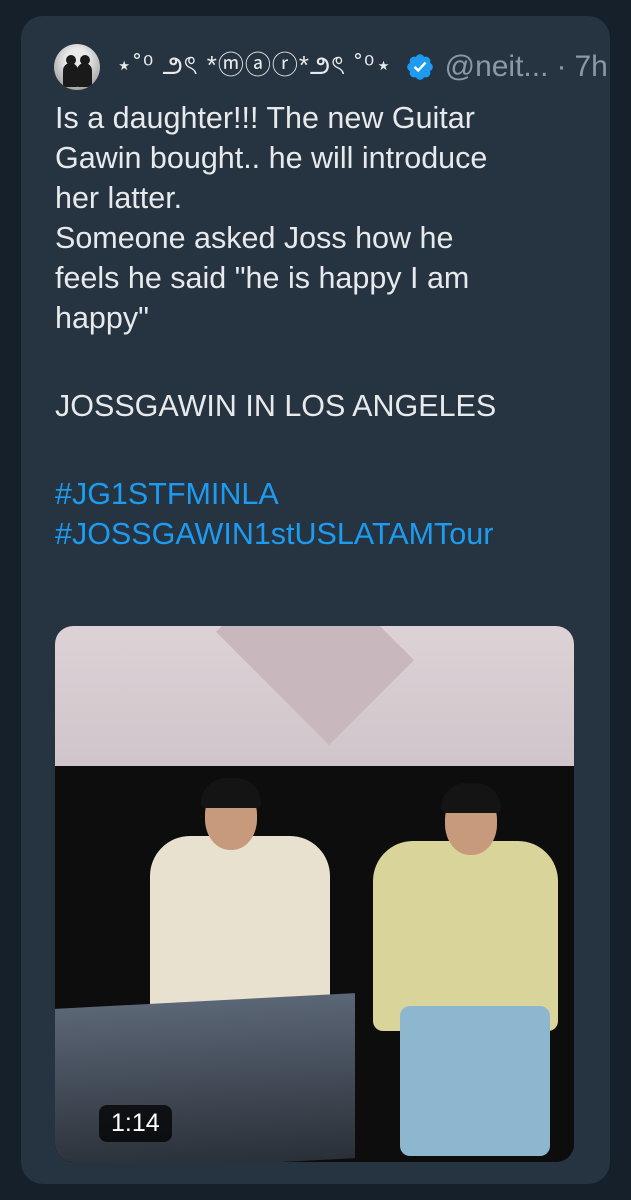  What do you see at coordinates (276, 406) in the screenshot?
I see `tweet-headline: JOSSGAWIN IN LOS ANGELES` at bounding box center [276, 406].